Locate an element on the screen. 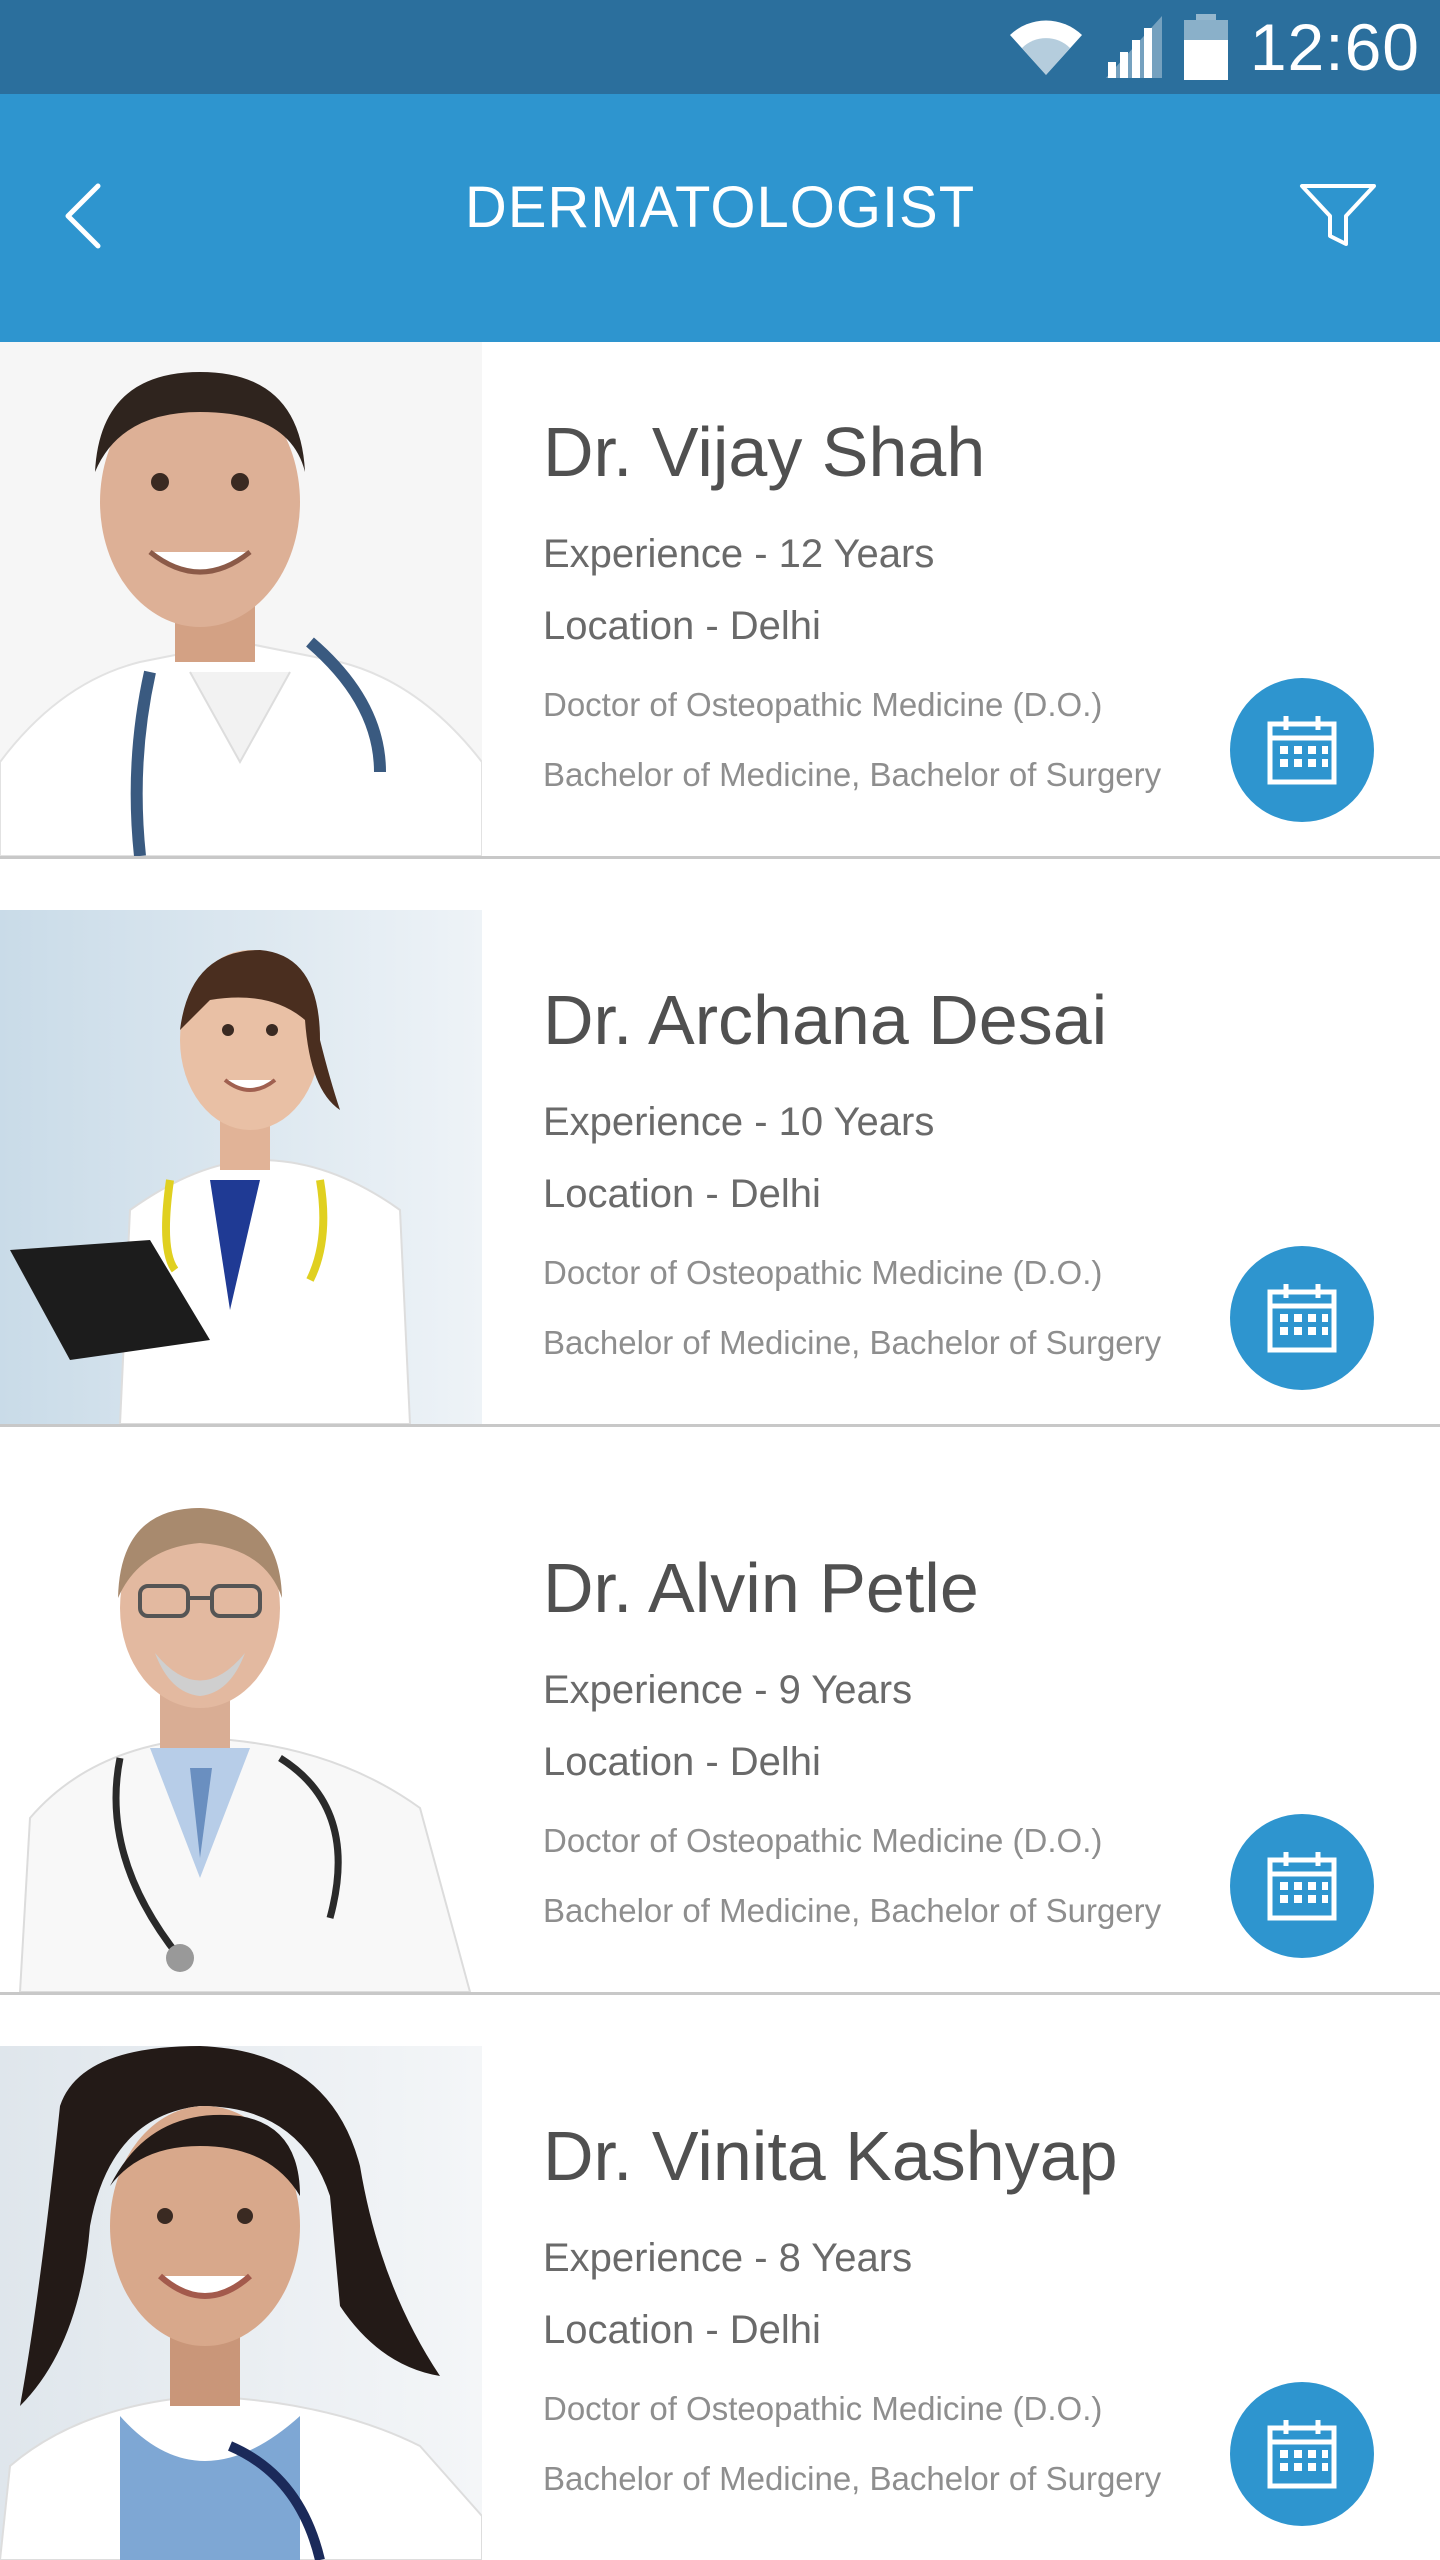 This screenshot has height=2560, width=1440. doctor-experience: Experience - 12 Years is located at coordinates (739, 554).